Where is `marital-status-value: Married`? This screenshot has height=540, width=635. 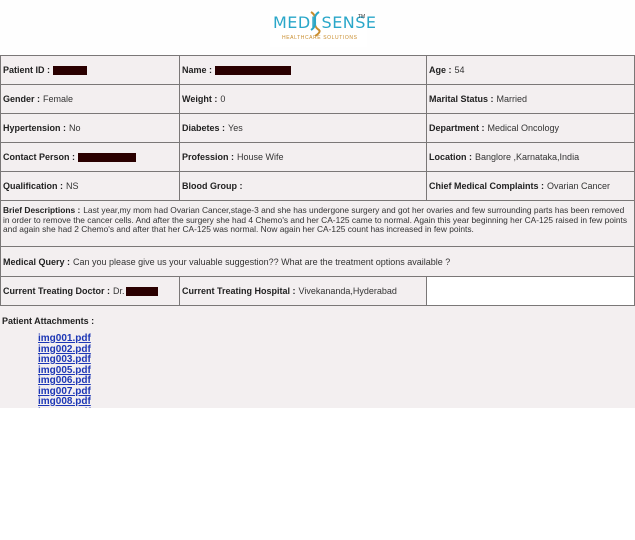
marital-status-value: Married is located at coordinates (512, 99).